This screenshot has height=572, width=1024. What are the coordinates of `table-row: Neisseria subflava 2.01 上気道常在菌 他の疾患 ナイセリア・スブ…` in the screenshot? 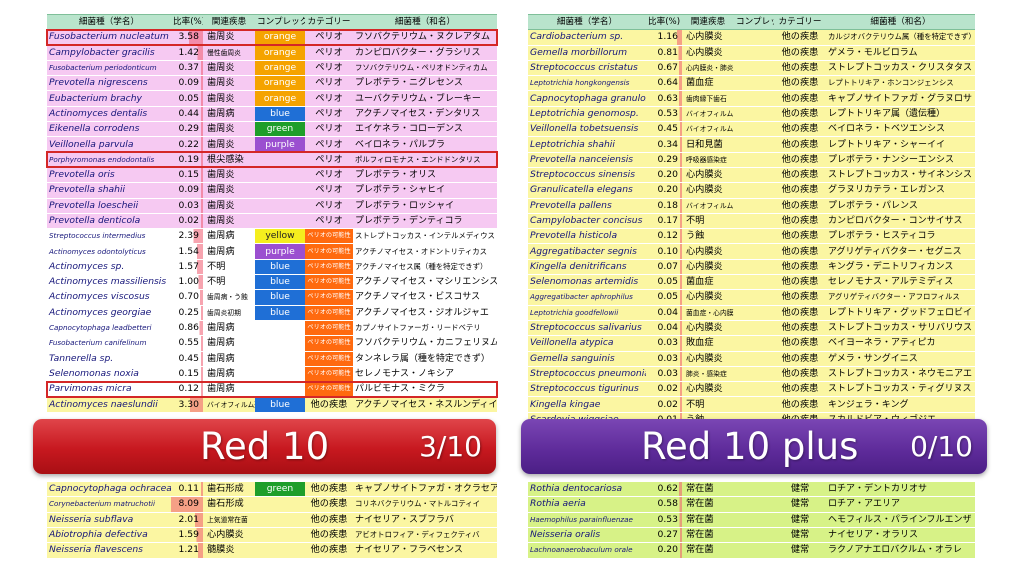 It's located at (272, 520).